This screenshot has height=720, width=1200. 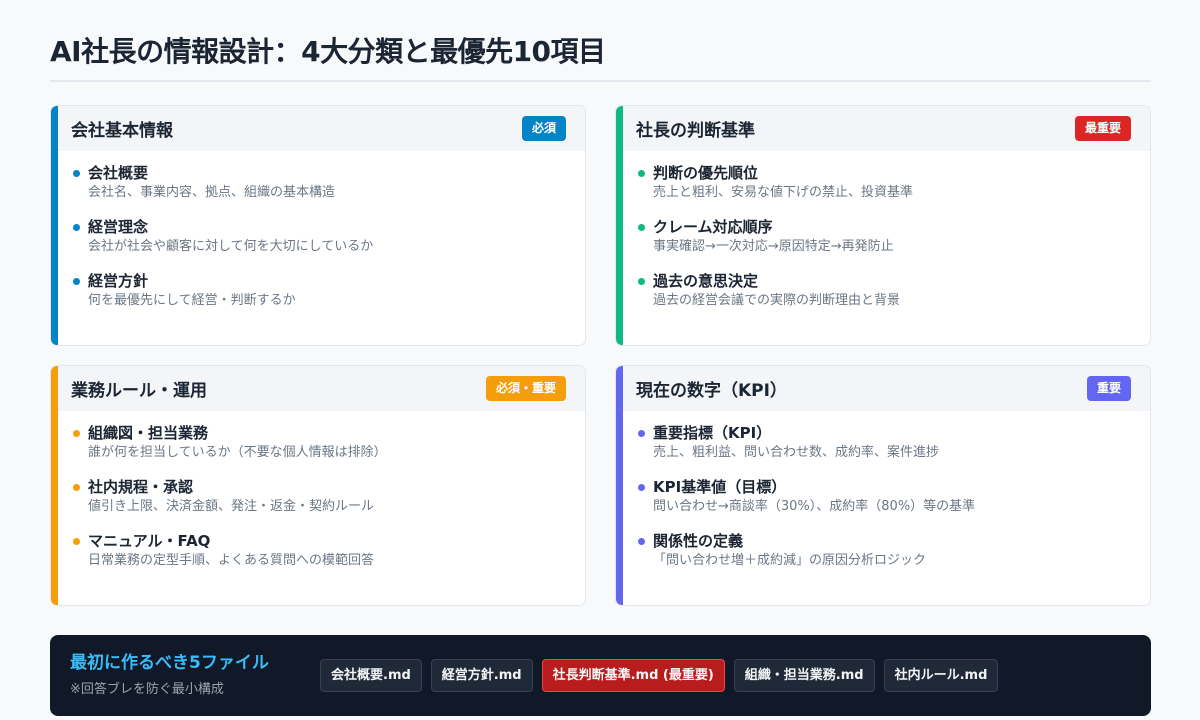 What do you see at coordinates (122, 131) in the screenshot?
I see `card-title: 会社基本情報` at bounding box center [122, 131].